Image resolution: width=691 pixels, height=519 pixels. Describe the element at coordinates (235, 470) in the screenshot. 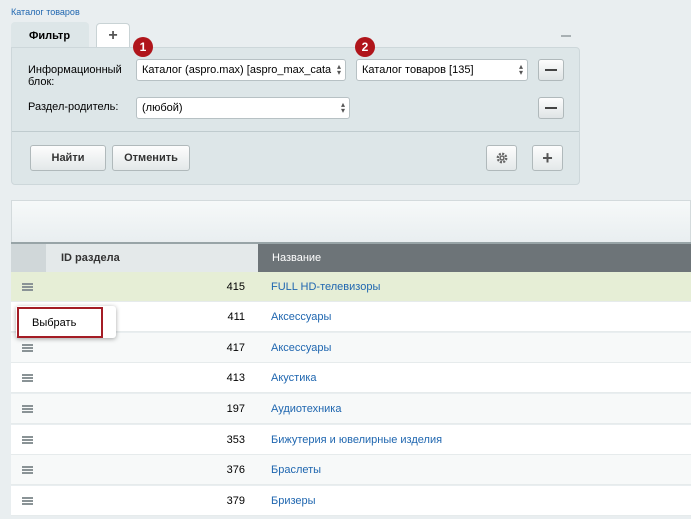

I see `cell-id: 376` at that location.